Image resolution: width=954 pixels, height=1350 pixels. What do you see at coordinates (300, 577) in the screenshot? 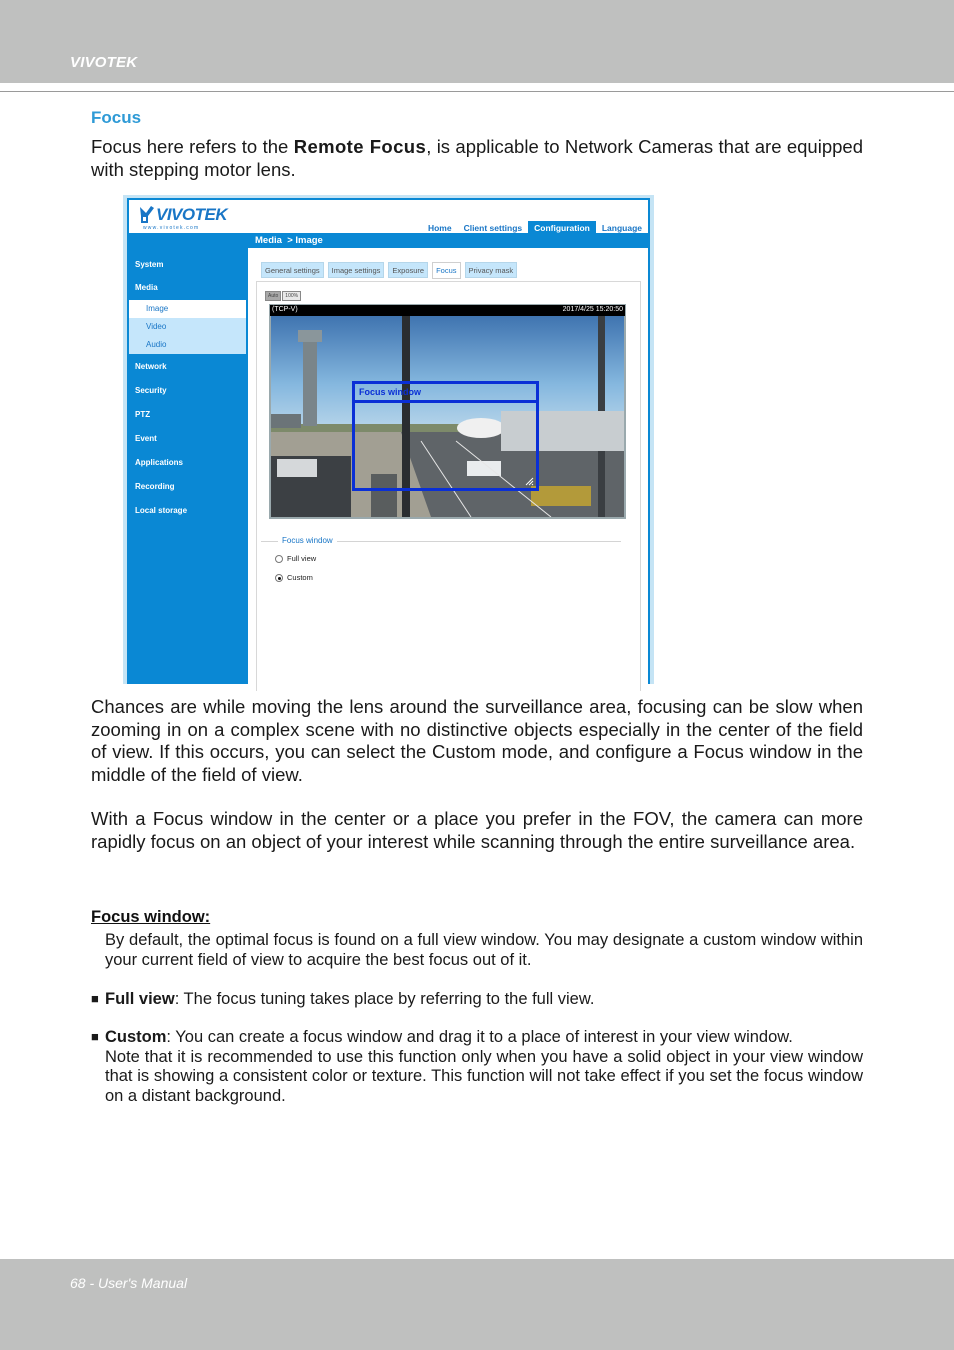
I see `radio-custom-label: Custom` at bounding box center [300, 577].